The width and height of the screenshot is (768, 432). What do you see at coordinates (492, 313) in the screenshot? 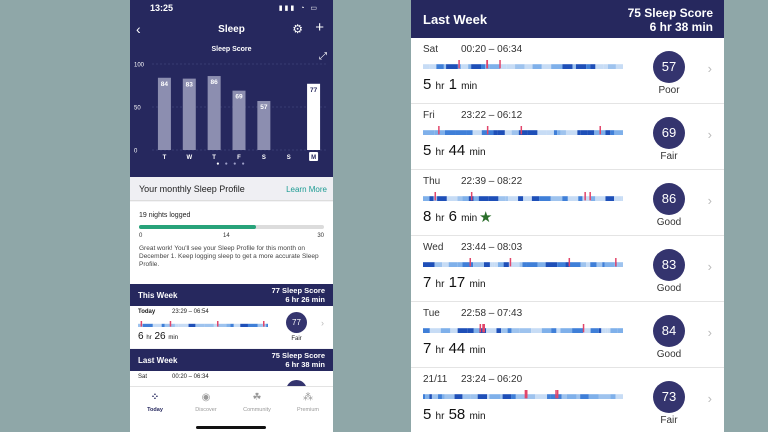
I see `row-time: 22:58 – 07:43` at bounding box center [492, 313].